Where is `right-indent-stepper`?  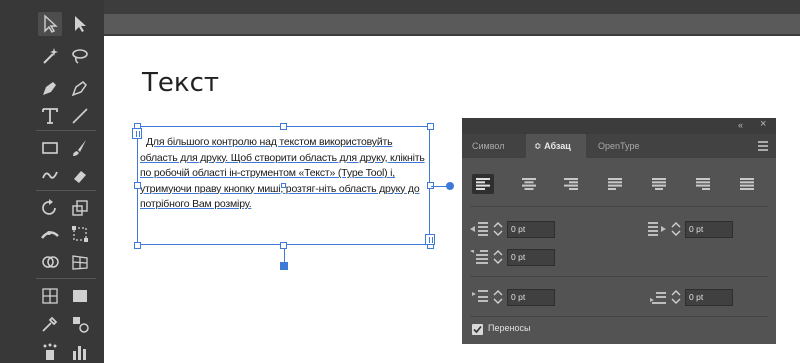 right-indent-stepper is located at coordinates (676, 229).